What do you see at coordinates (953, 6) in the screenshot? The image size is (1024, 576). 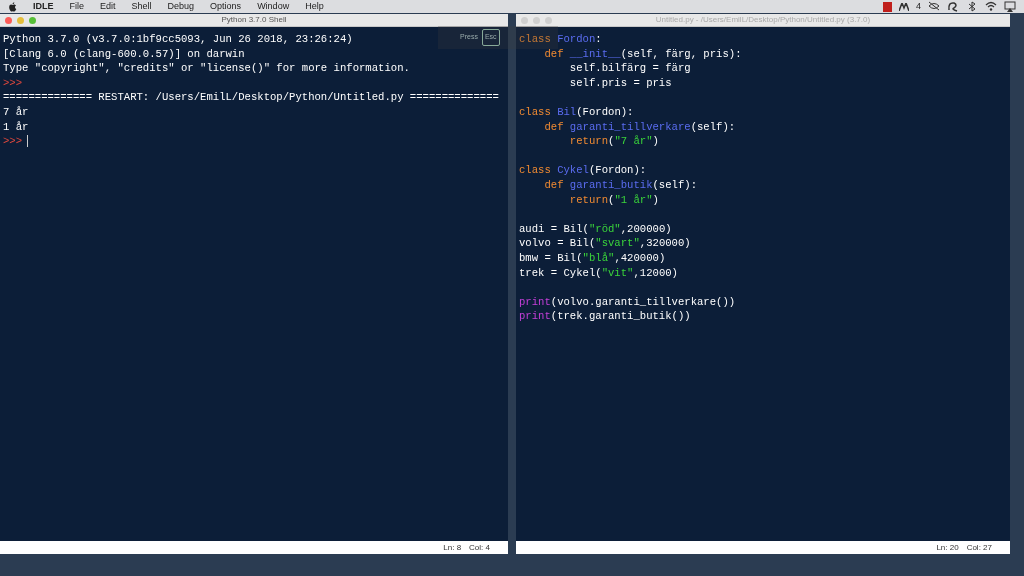 I see `swirl-icon` at bounding box center [953, 6].